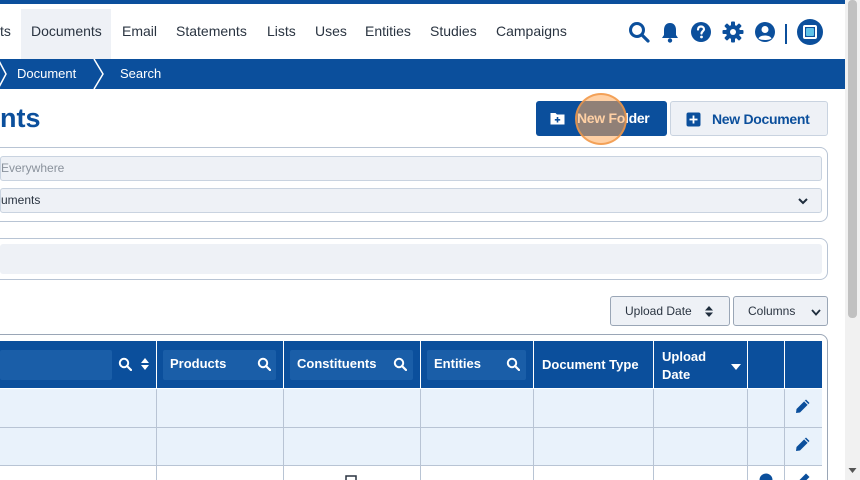  Describe the element at coordinates (422, 74) in the screenshot. I see `breadcrumb: Document Search` at that location.